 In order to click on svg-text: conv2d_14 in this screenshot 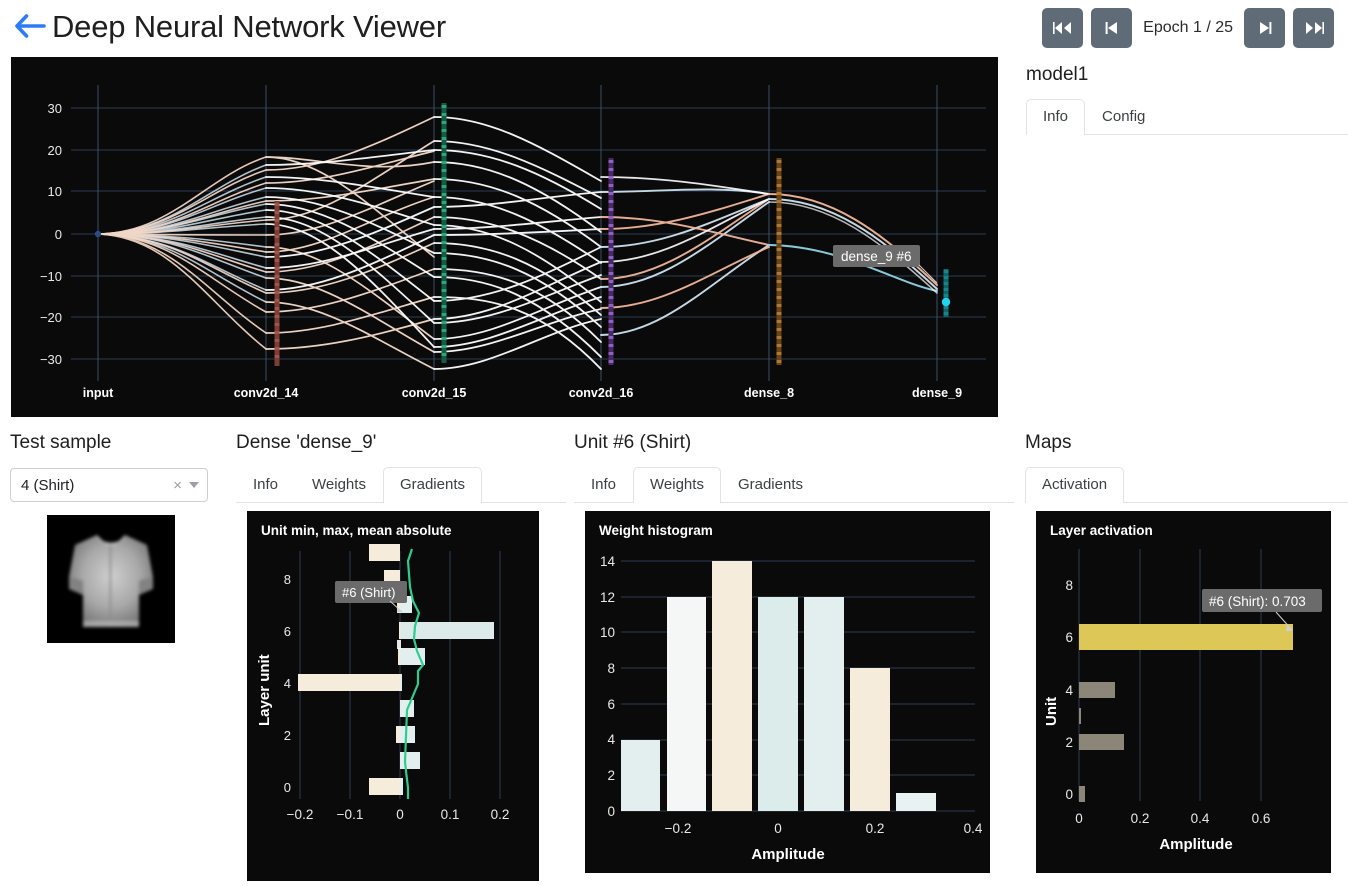, I will do `click(266, 393)`.